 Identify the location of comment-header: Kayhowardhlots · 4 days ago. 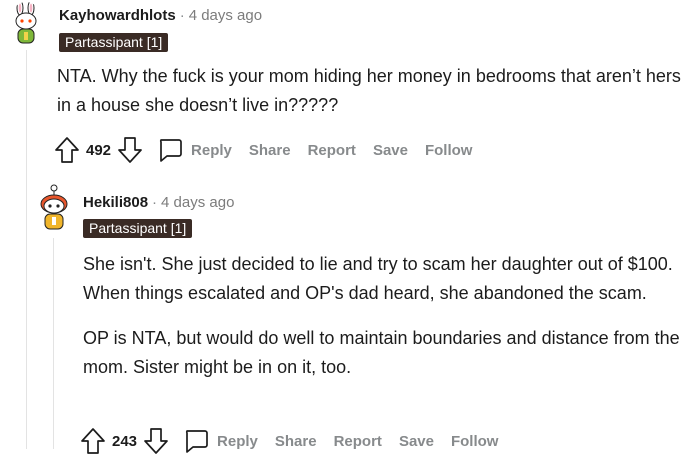
(160, 16).